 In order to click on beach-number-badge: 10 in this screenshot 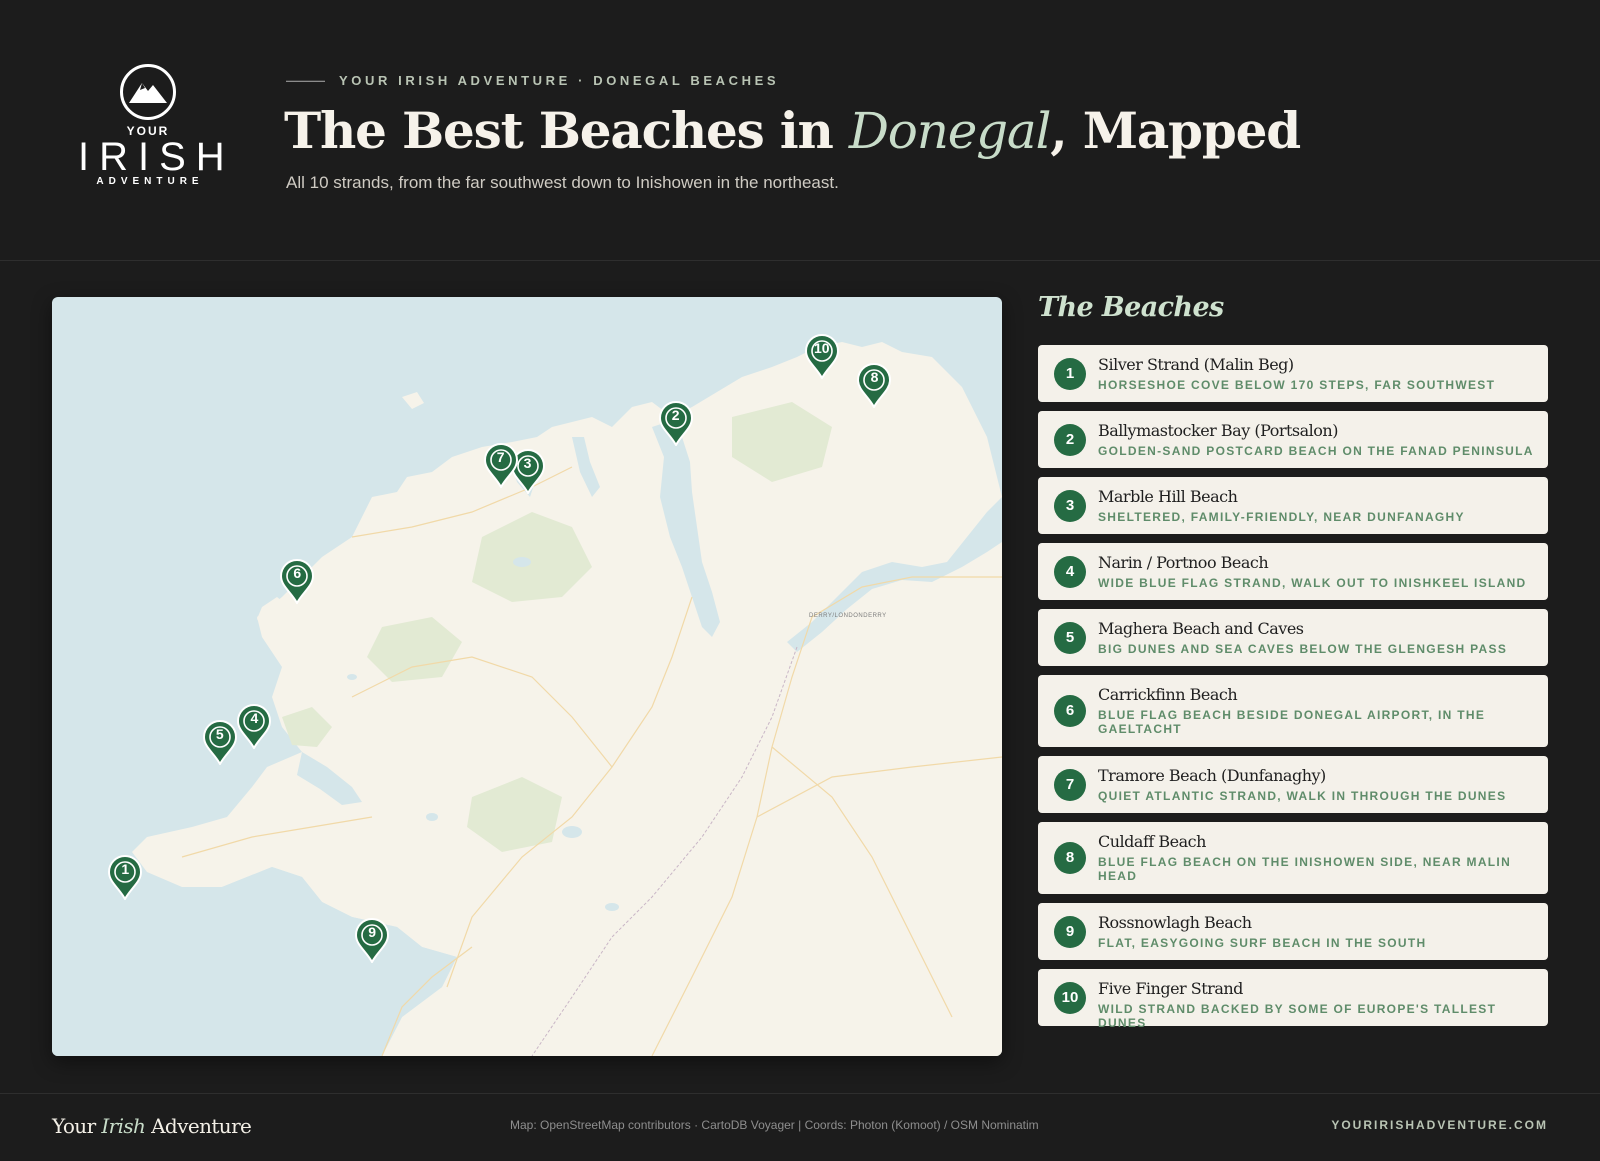, I will do `click(1070, 997)`.